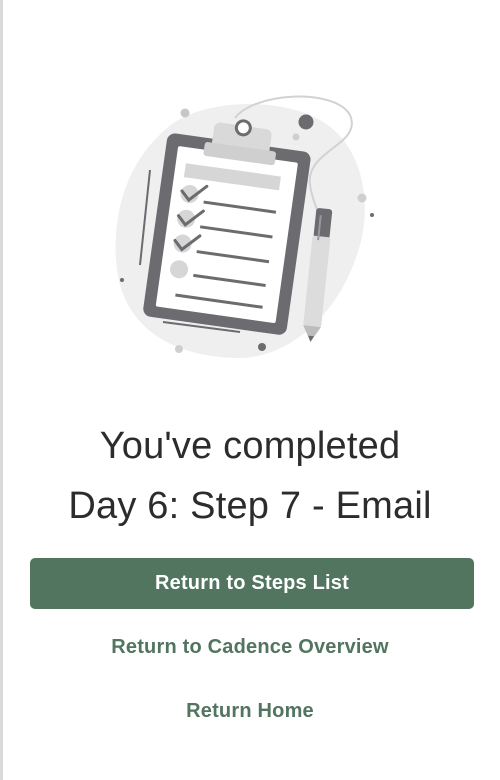 The width and height of the screenshot is (500, 780). Describe the element at coordinates (250, 446) in the screenshot. I see `completion-title: You've completed` at that location.